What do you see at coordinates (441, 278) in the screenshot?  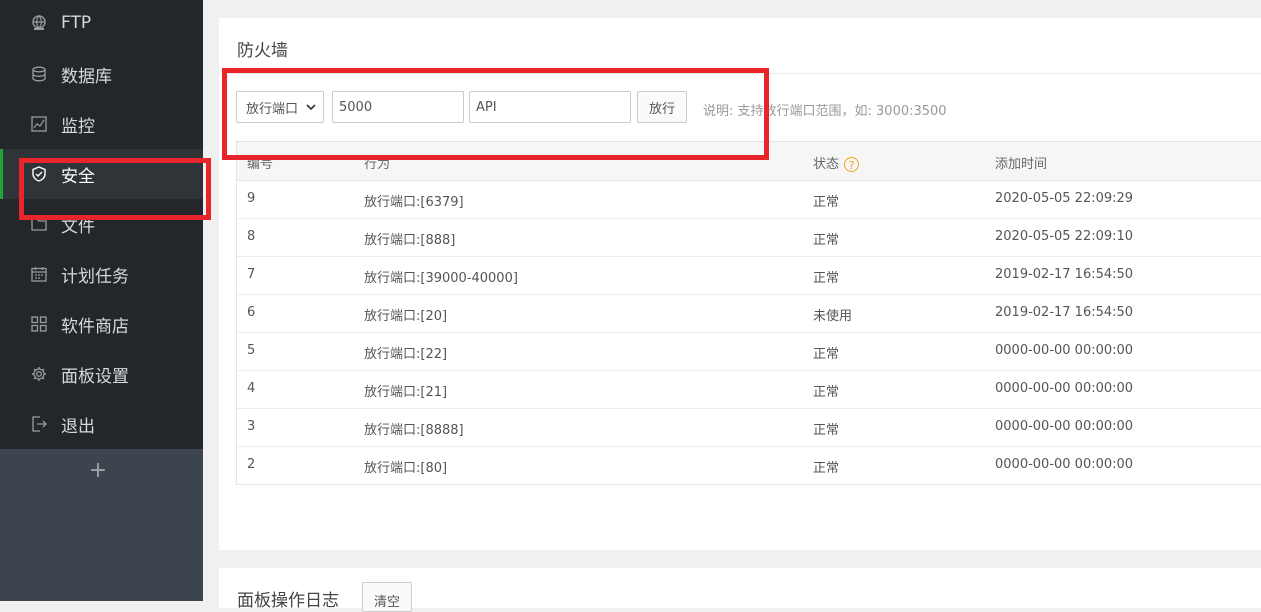 I see `cell-action: 放行端口:[39000-40000]` at bounding box center [441, 278].